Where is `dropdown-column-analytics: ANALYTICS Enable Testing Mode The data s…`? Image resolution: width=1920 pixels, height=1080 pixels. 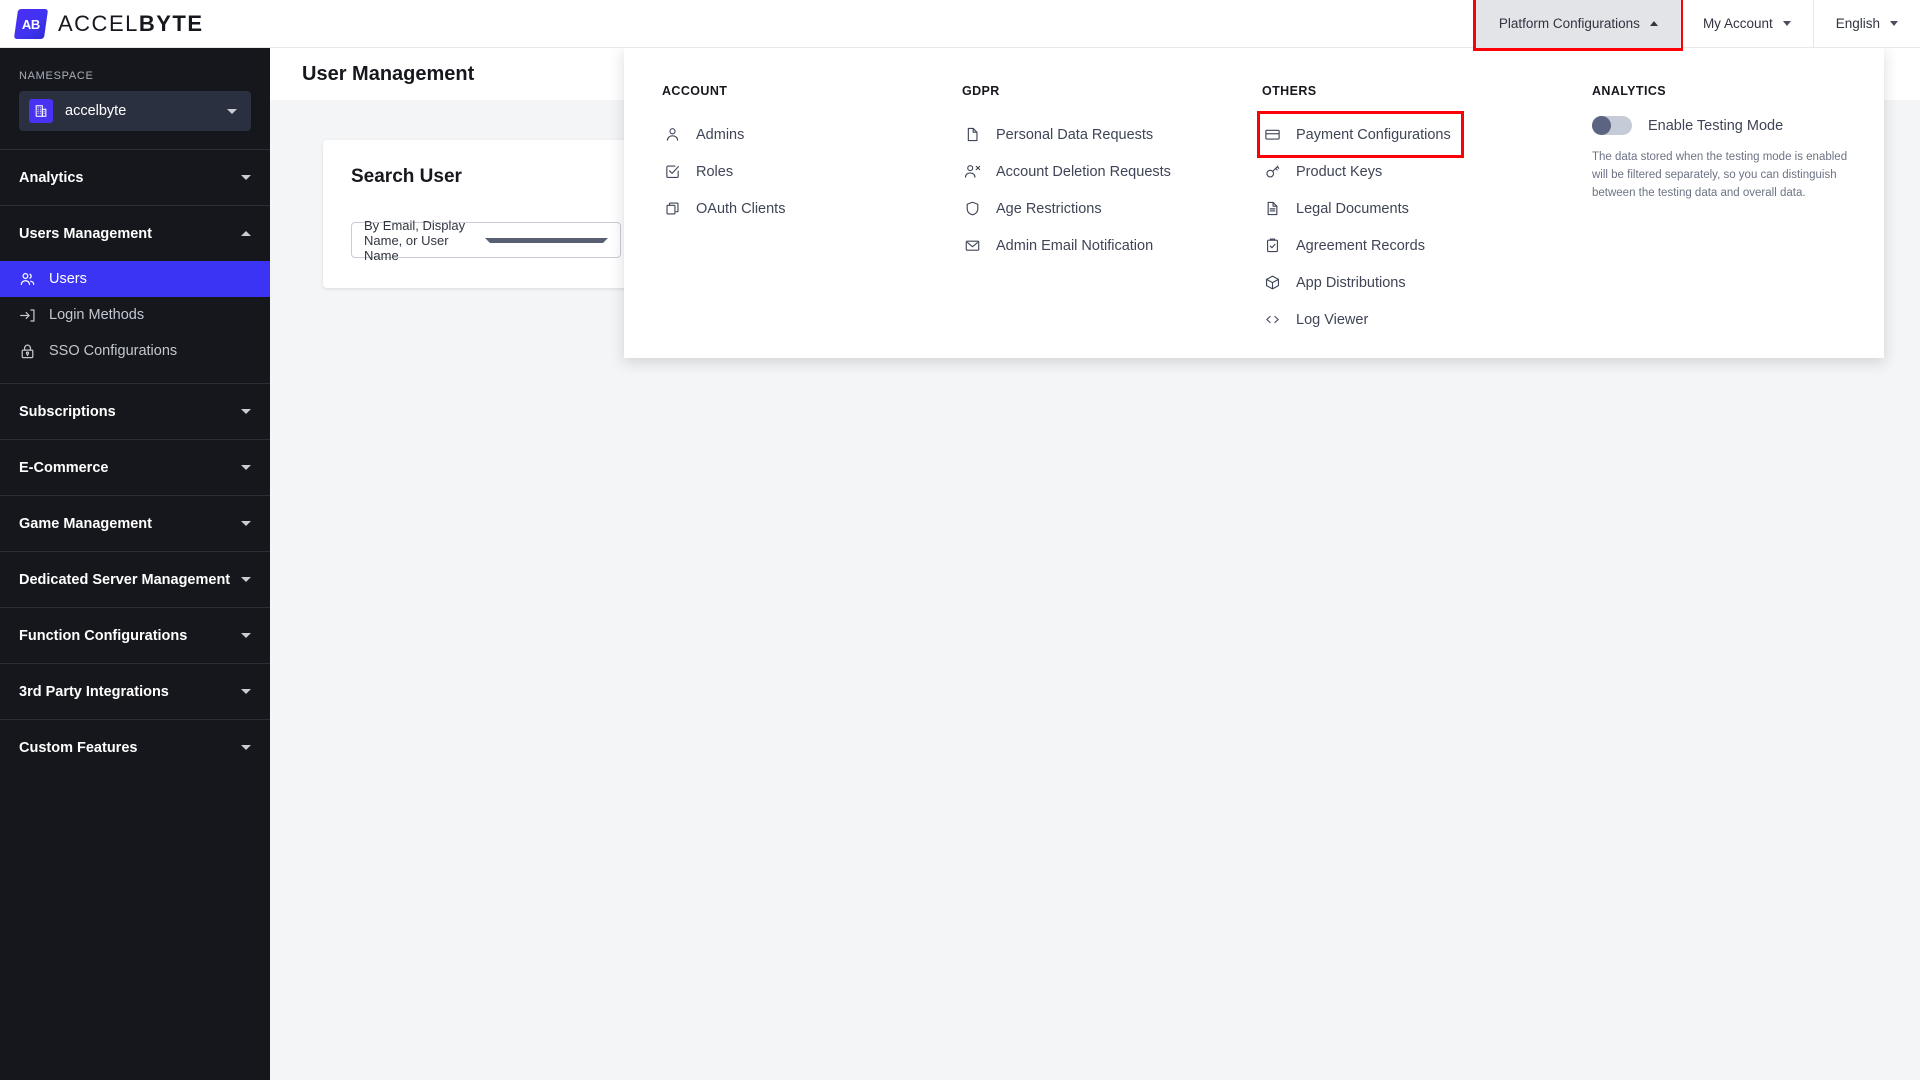 dropdown-column-analytics: ANALYTICS Enable Testing Mode The data s… is located at coordinates (1719, 221).